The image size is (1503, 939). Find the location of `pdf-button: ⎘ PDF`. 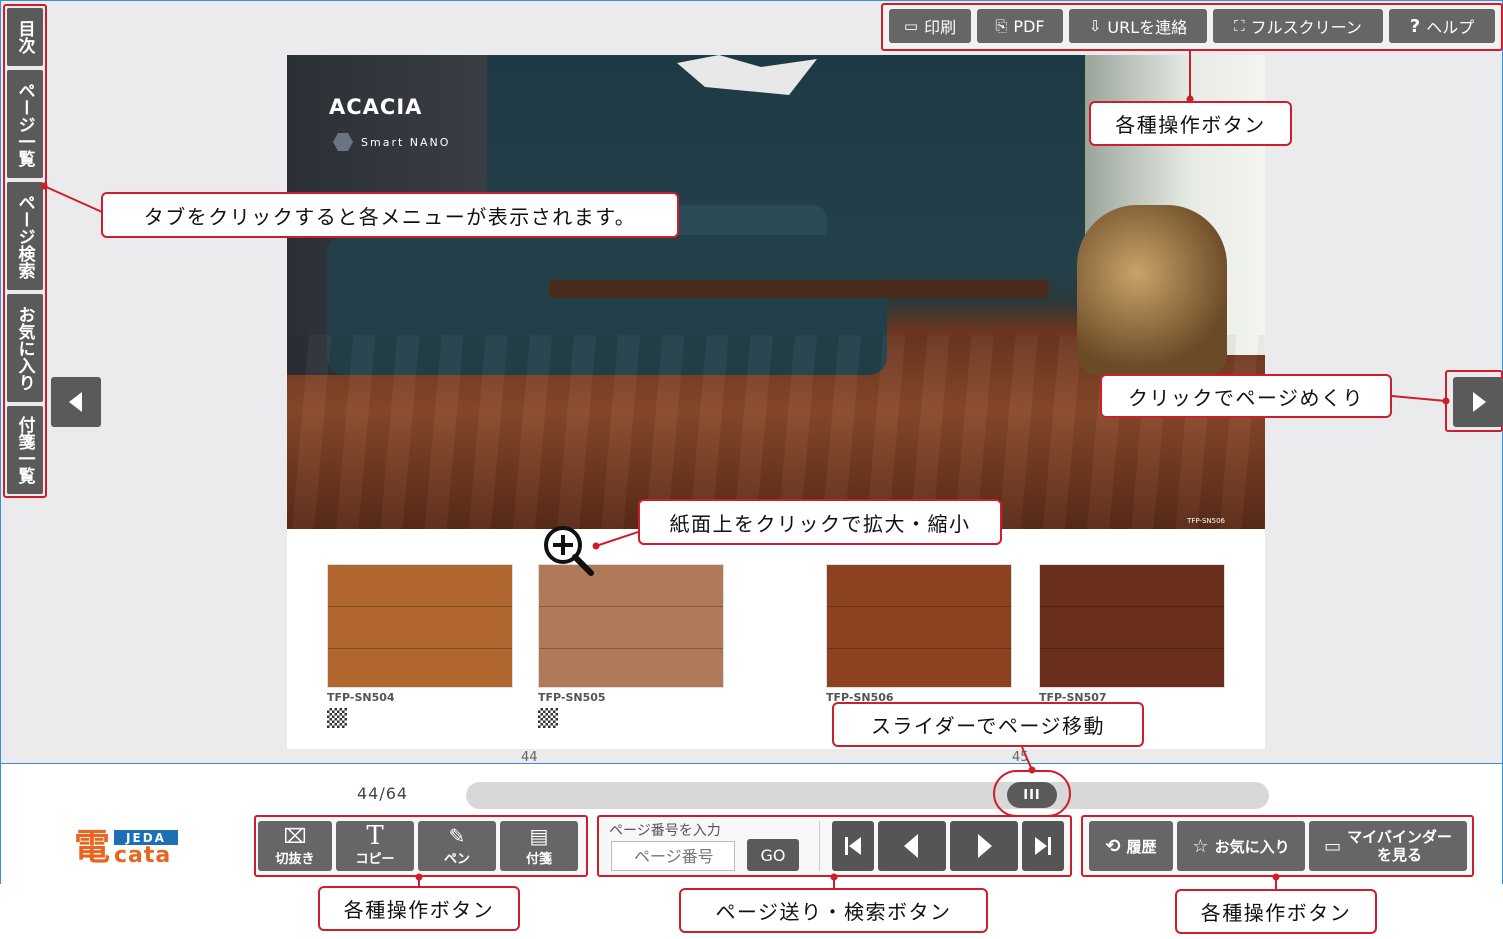

pdf-button: ⎘ PDF is located at coordinates (1020, 26).